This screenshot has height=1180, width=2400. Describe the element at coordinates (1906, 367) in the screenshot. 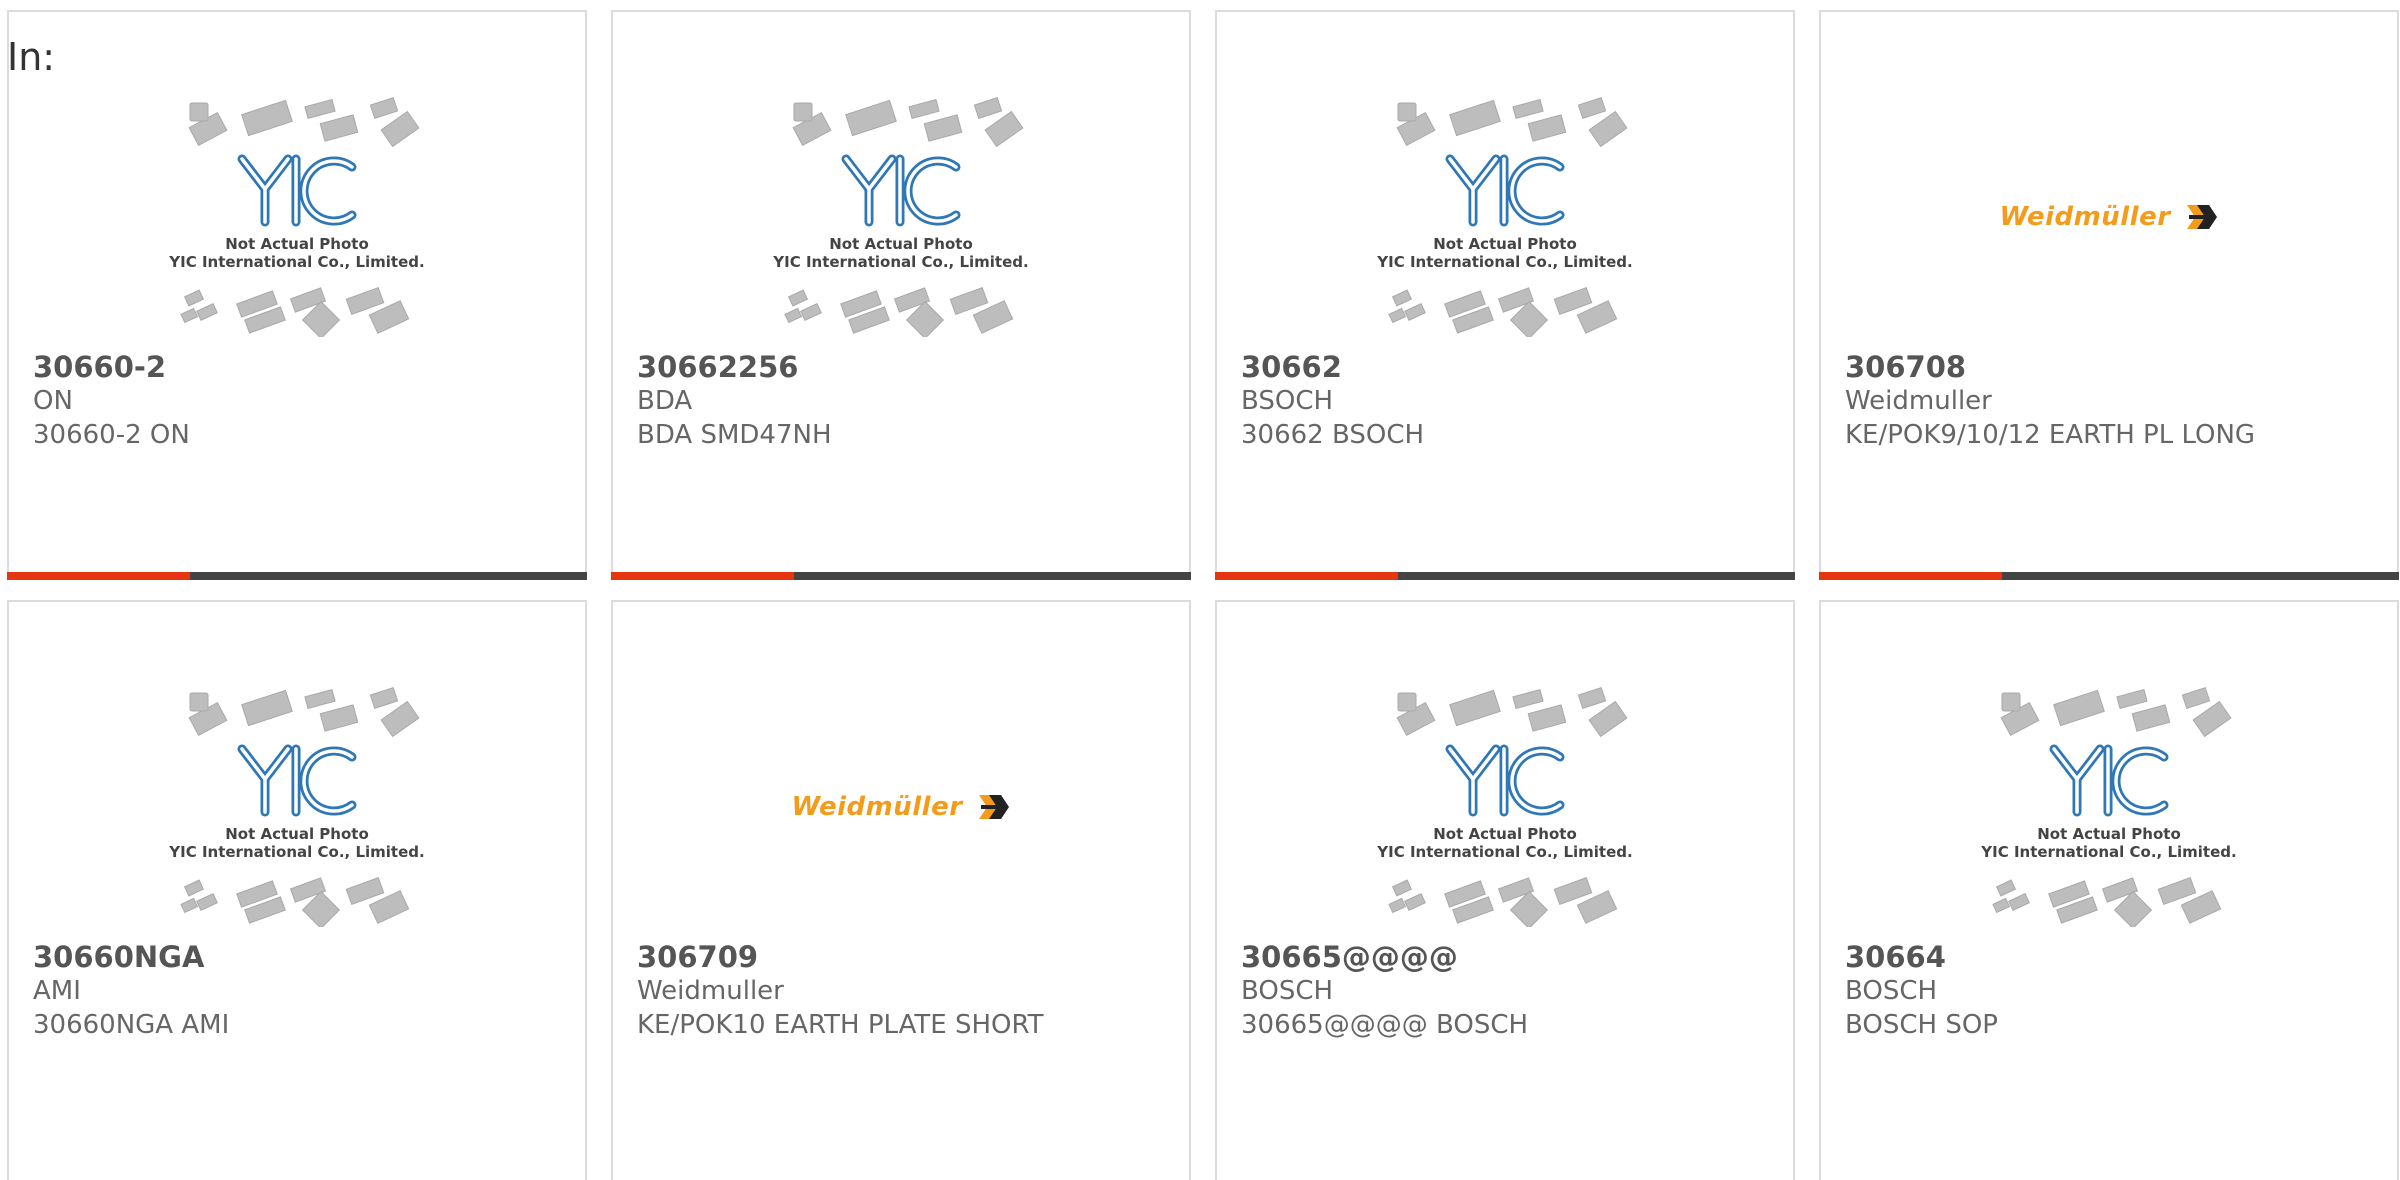

I see `part-number: 306708` at that location.